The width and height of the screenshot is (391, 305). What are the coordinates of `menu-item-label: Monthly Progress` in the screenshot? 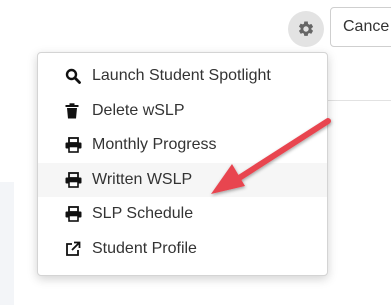 It's located at (154, 145).